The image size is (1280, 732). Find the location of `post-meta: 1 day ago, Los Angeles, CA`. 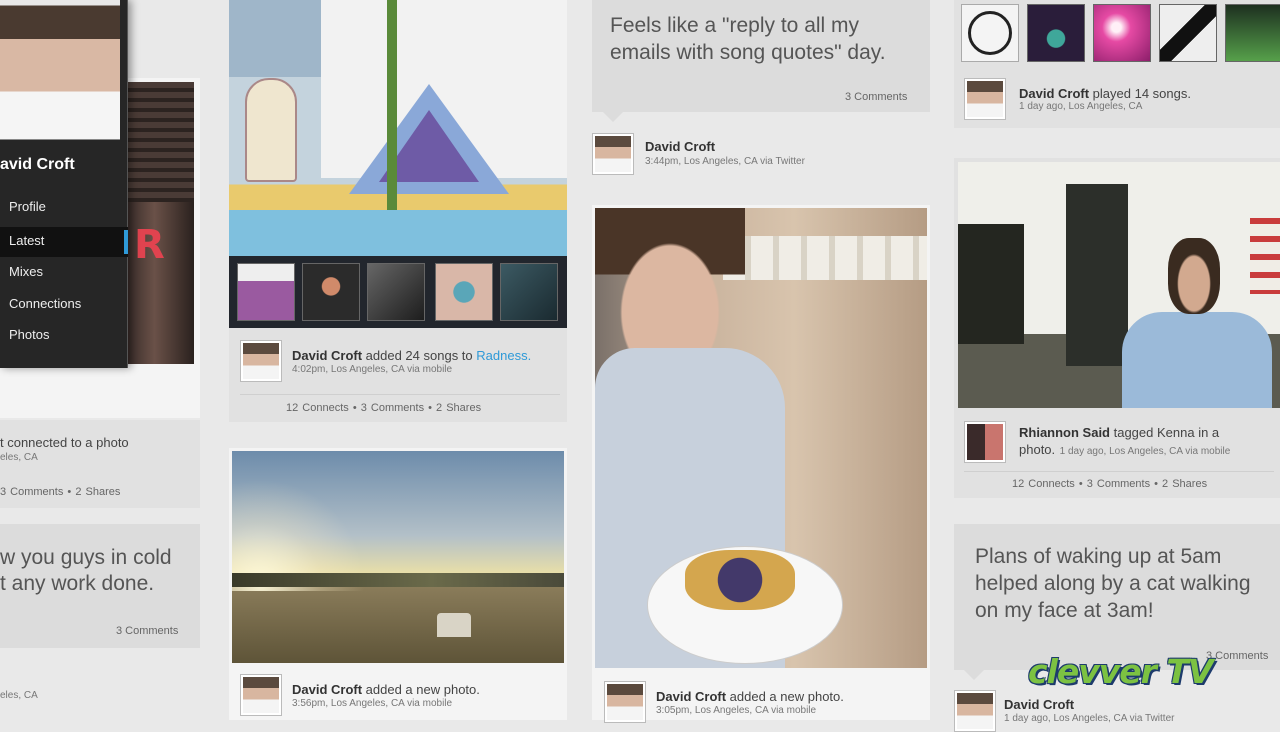

post-meta: 1 day ago, Los Angeles, CA is located at coordinates (1081, 106).